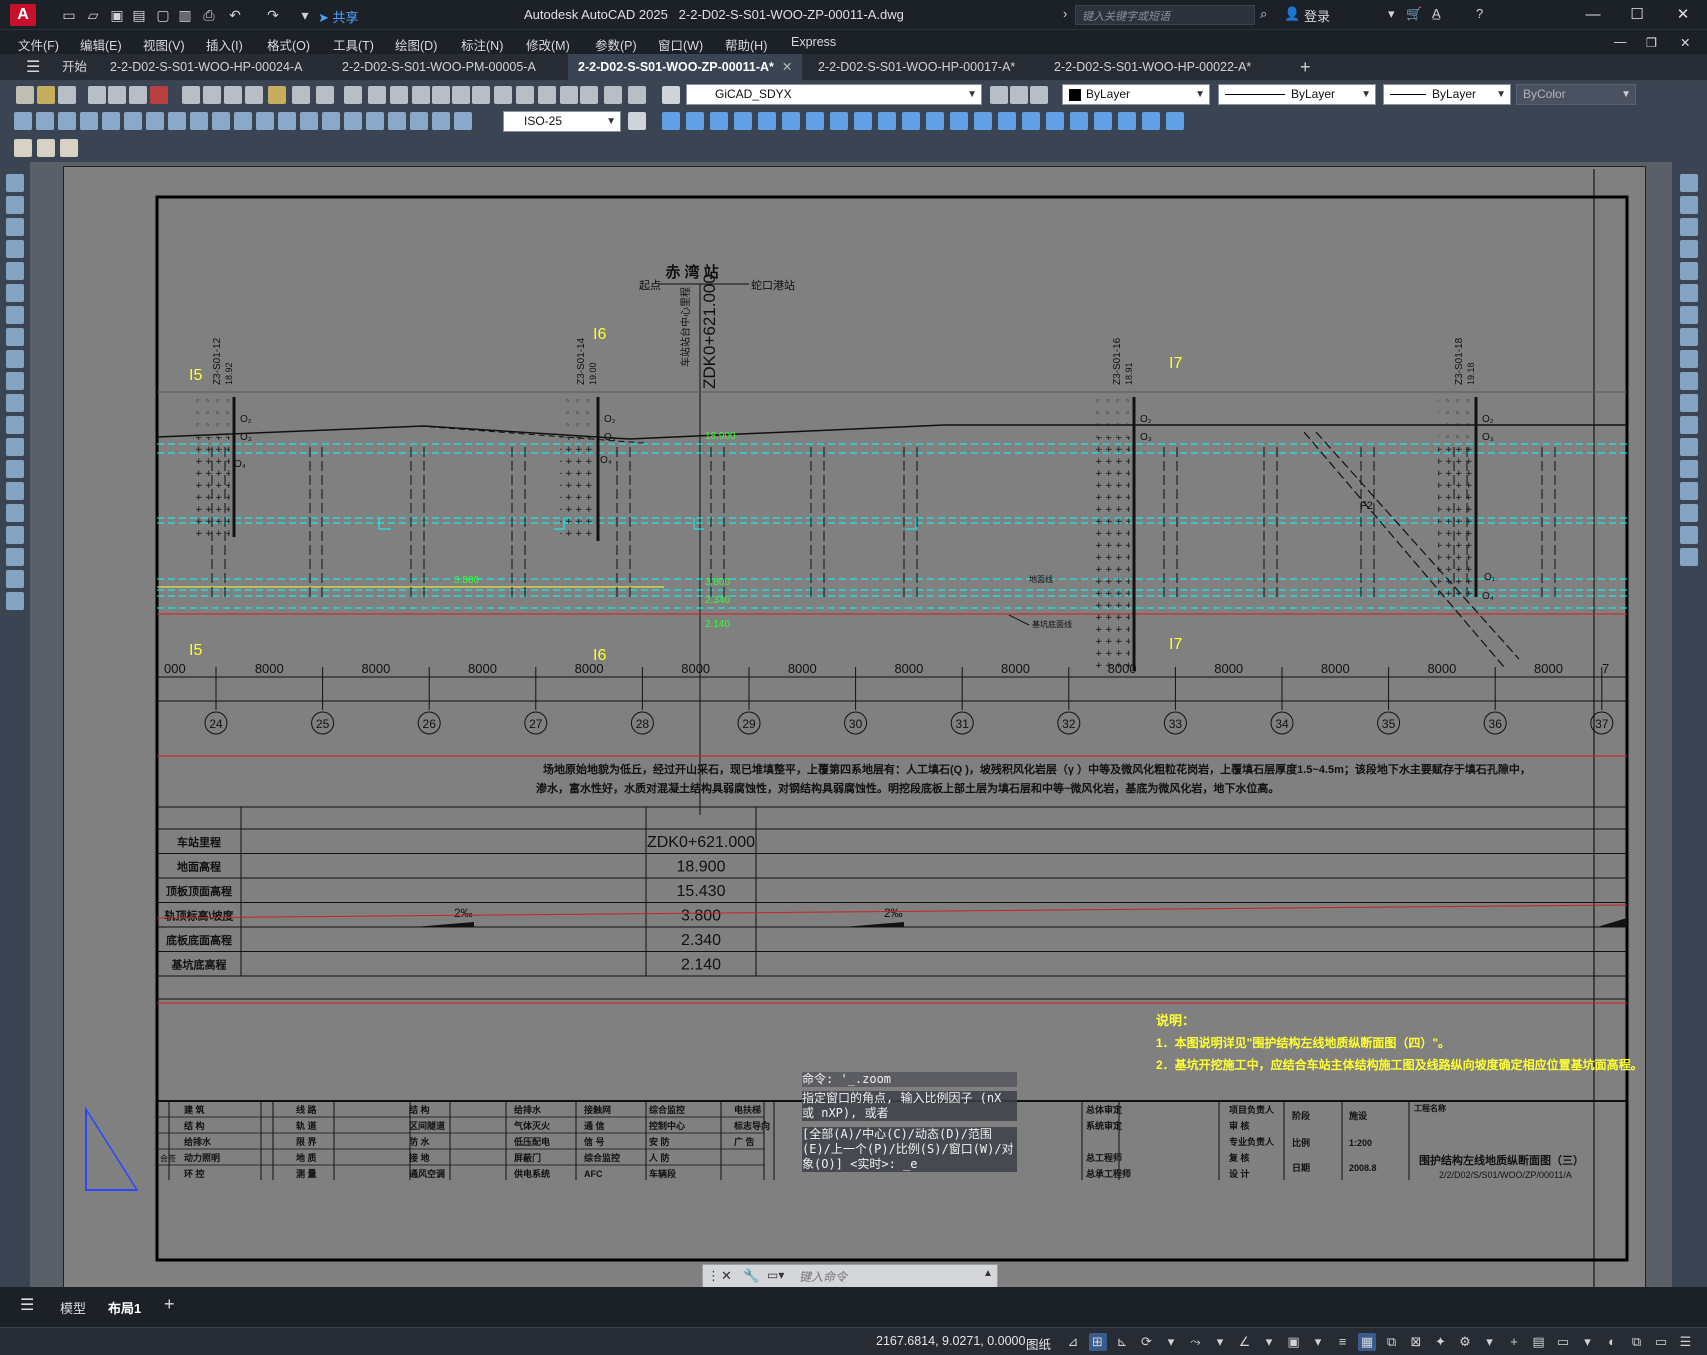 Image resolution: width=1707 pixels, height=1355 pixels. I want to click on help-icon: ?, so click(1479, 13).